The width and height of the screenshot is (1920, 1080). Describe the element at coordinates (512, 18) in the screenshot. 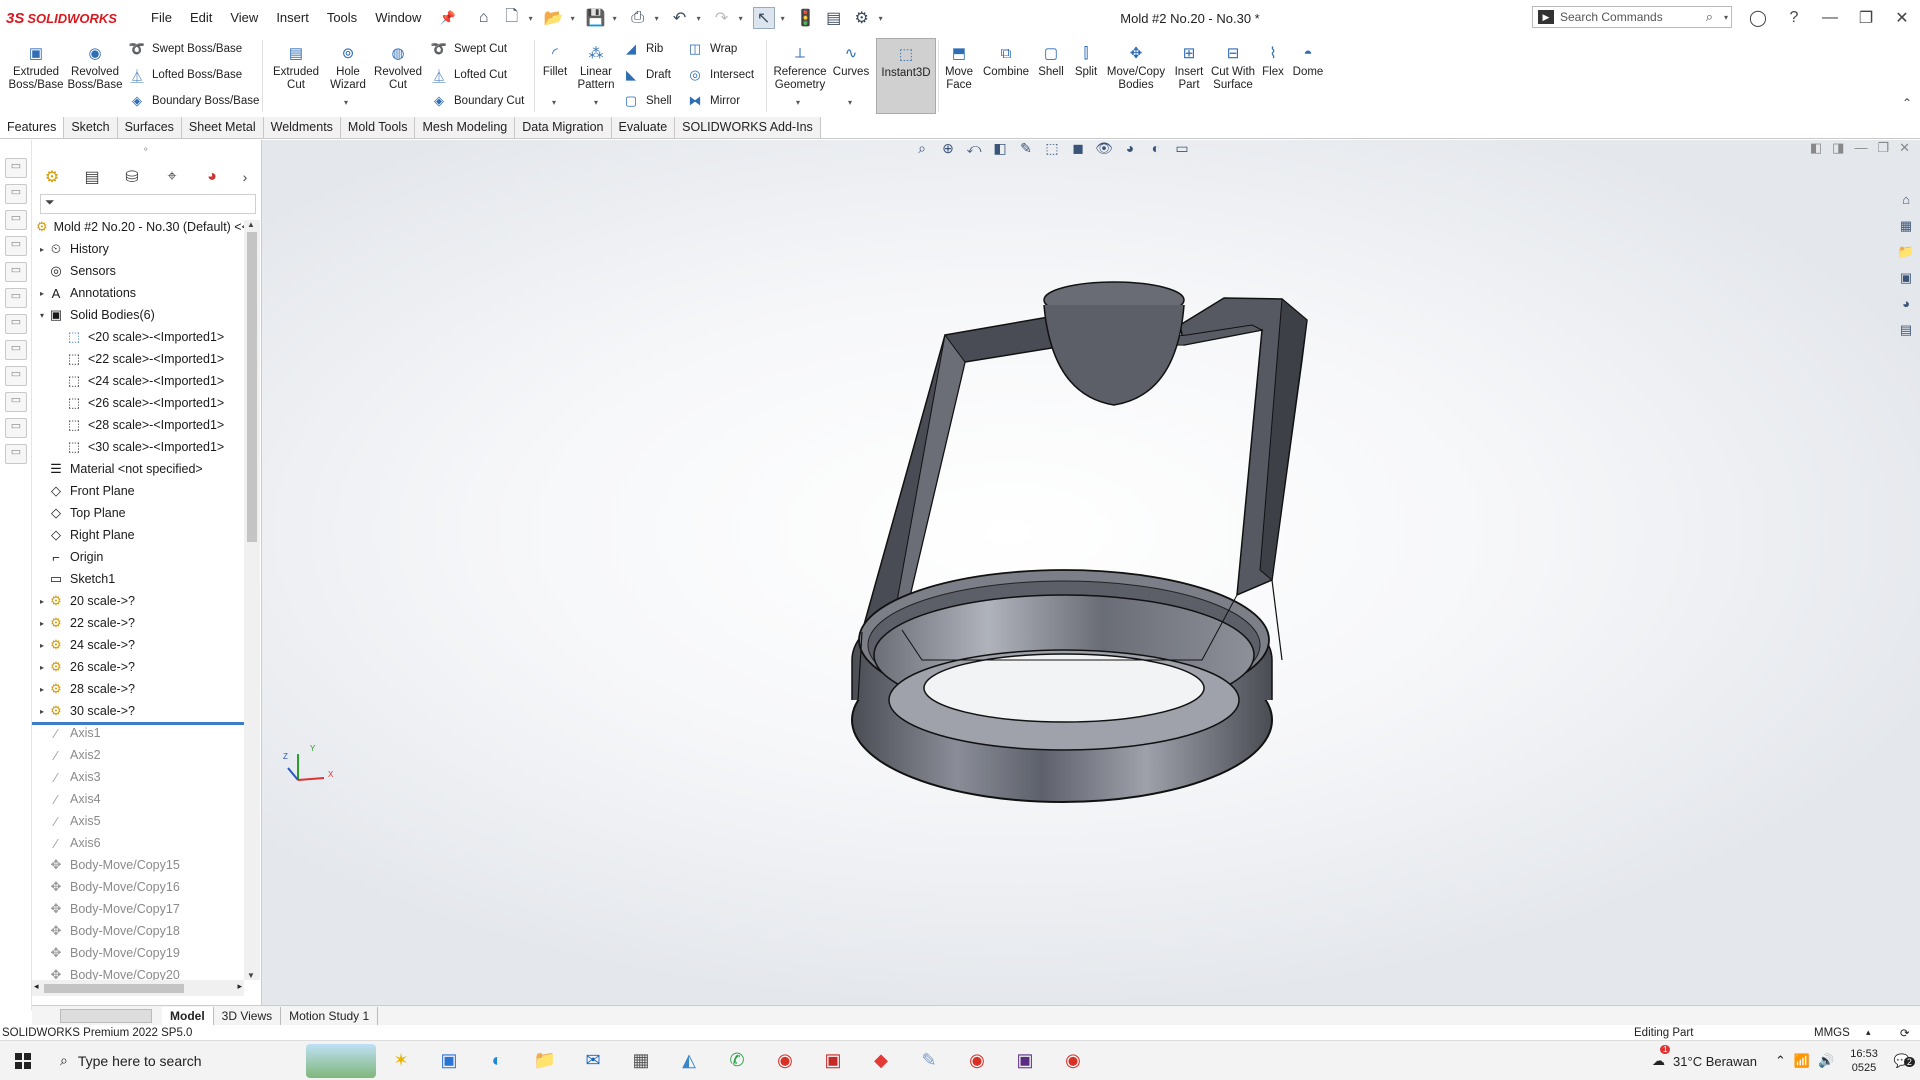

I see `new-document-icon: 🗋` at that location.